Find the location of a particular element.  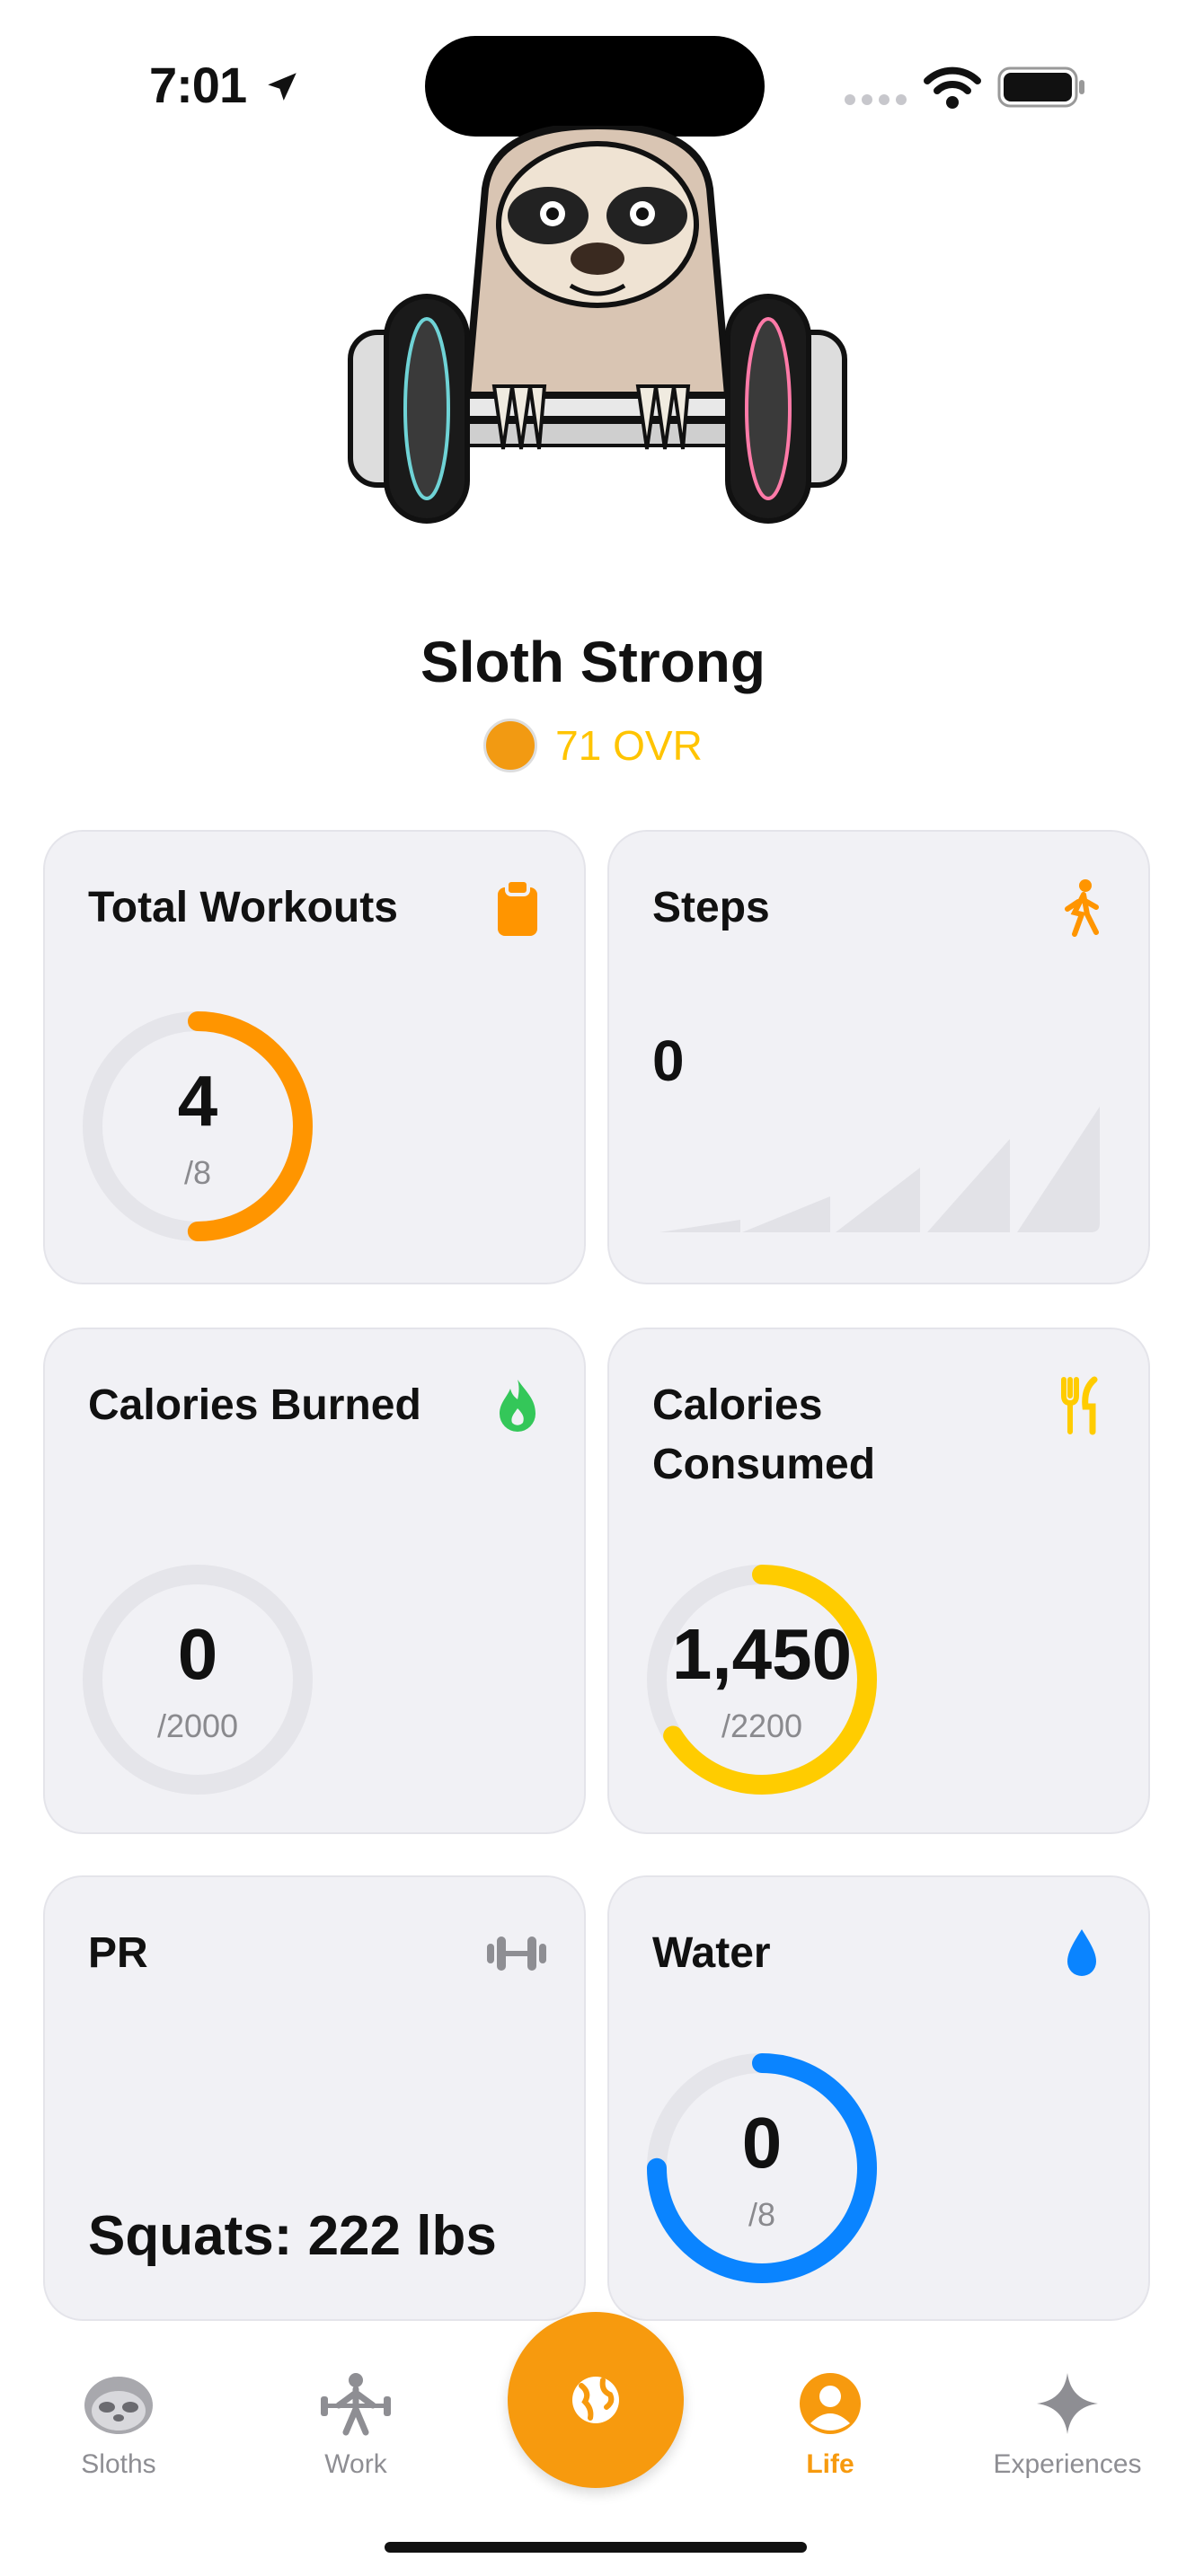

tab-label: Work is located at coordinates (355, 2464).